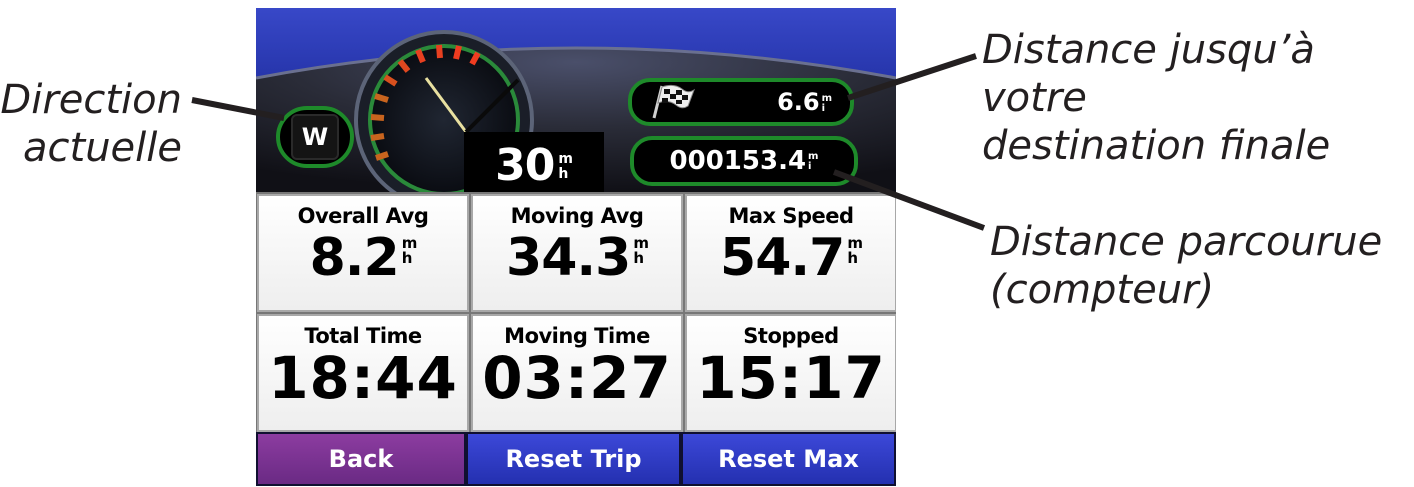 The image size is (1414, 487). Describe the element at coordinates (238, 109) in the screenshot. I see `leader-line-direction` at that location.